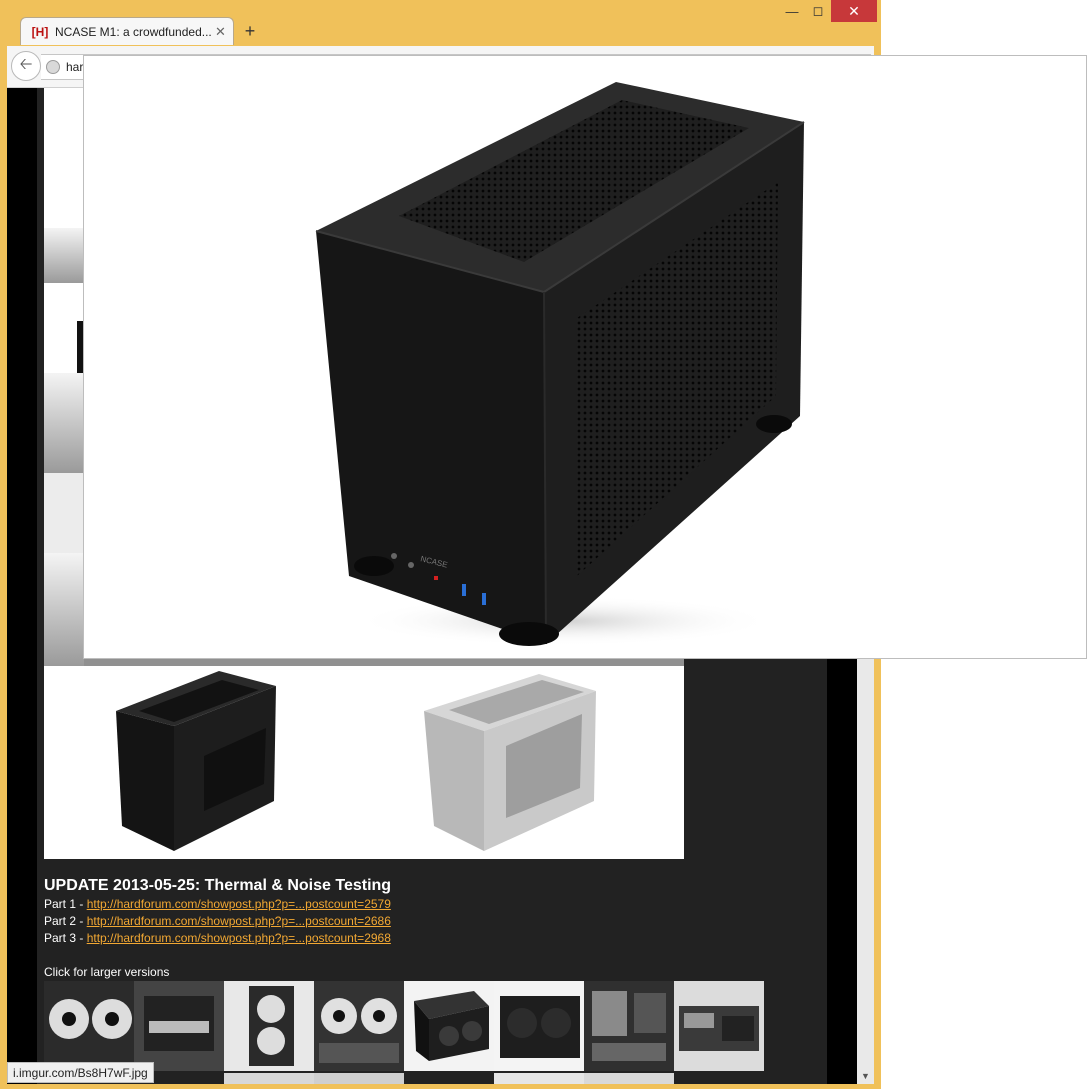 Image resolution: width=1090 pixels, height=1089 pixels. Describe the element at coordinates (65, 904) in the screenshot. I see `part-label: Part 1 -` at that location.